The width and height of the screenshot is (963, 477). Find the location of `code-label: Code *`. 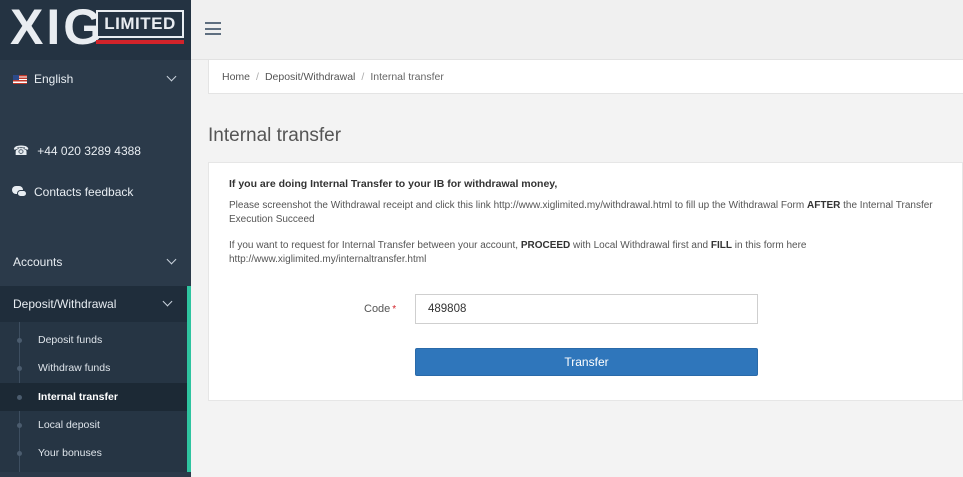

code-label: Code * is located at coordinates (380, 309).